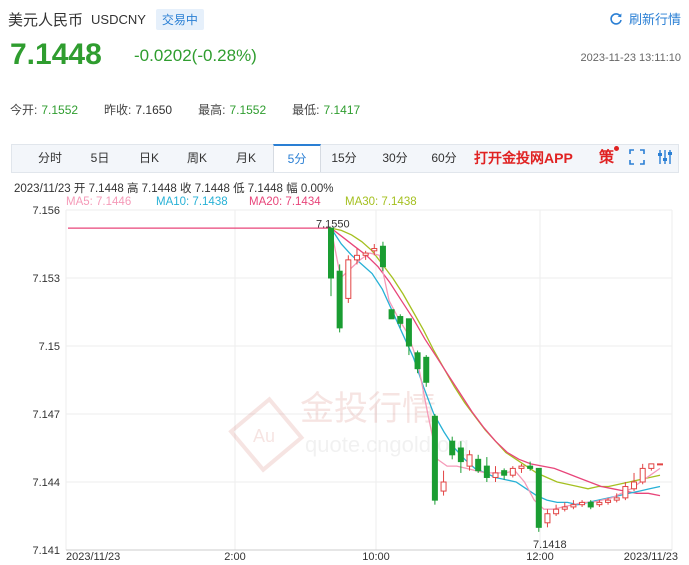 This screenshot has width=689, height=565. Describe the element at coordinates (630, 58) in the screenshot. I see `quote-timestamp: 2023-11-23 13:11:10` at that location.